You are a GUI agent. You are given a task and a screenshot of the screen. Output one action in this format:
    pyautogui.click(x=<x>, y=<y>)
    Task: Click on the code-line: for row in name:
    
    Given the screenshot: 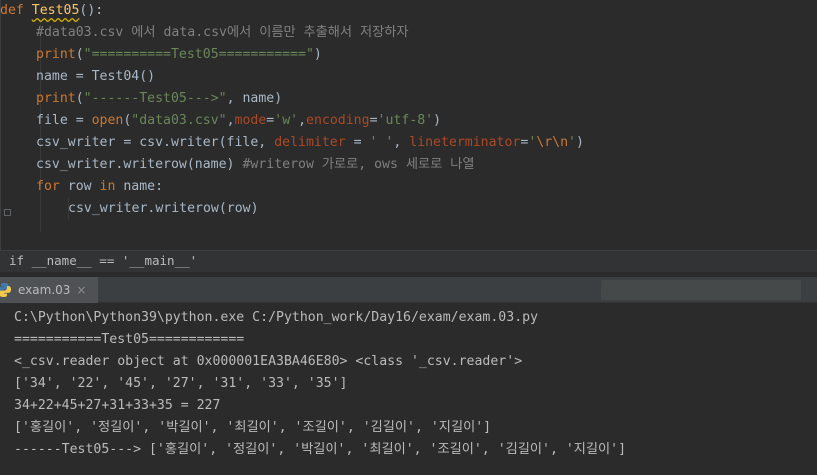 What is the action you would take?
    pyautogui.click(x=99, y=187)
    